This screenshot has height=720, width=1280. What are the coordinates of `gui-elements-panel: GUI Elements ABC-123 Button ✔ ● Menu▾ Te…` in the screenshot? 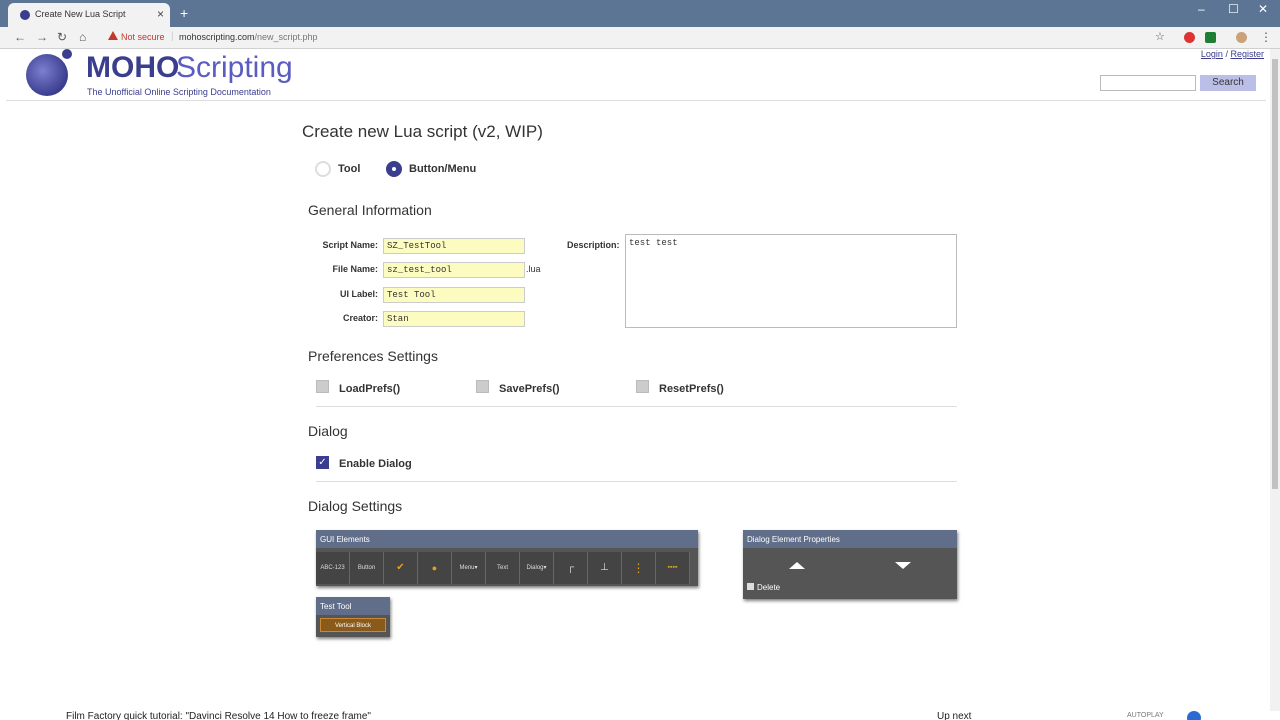 It's located at (507, 558).